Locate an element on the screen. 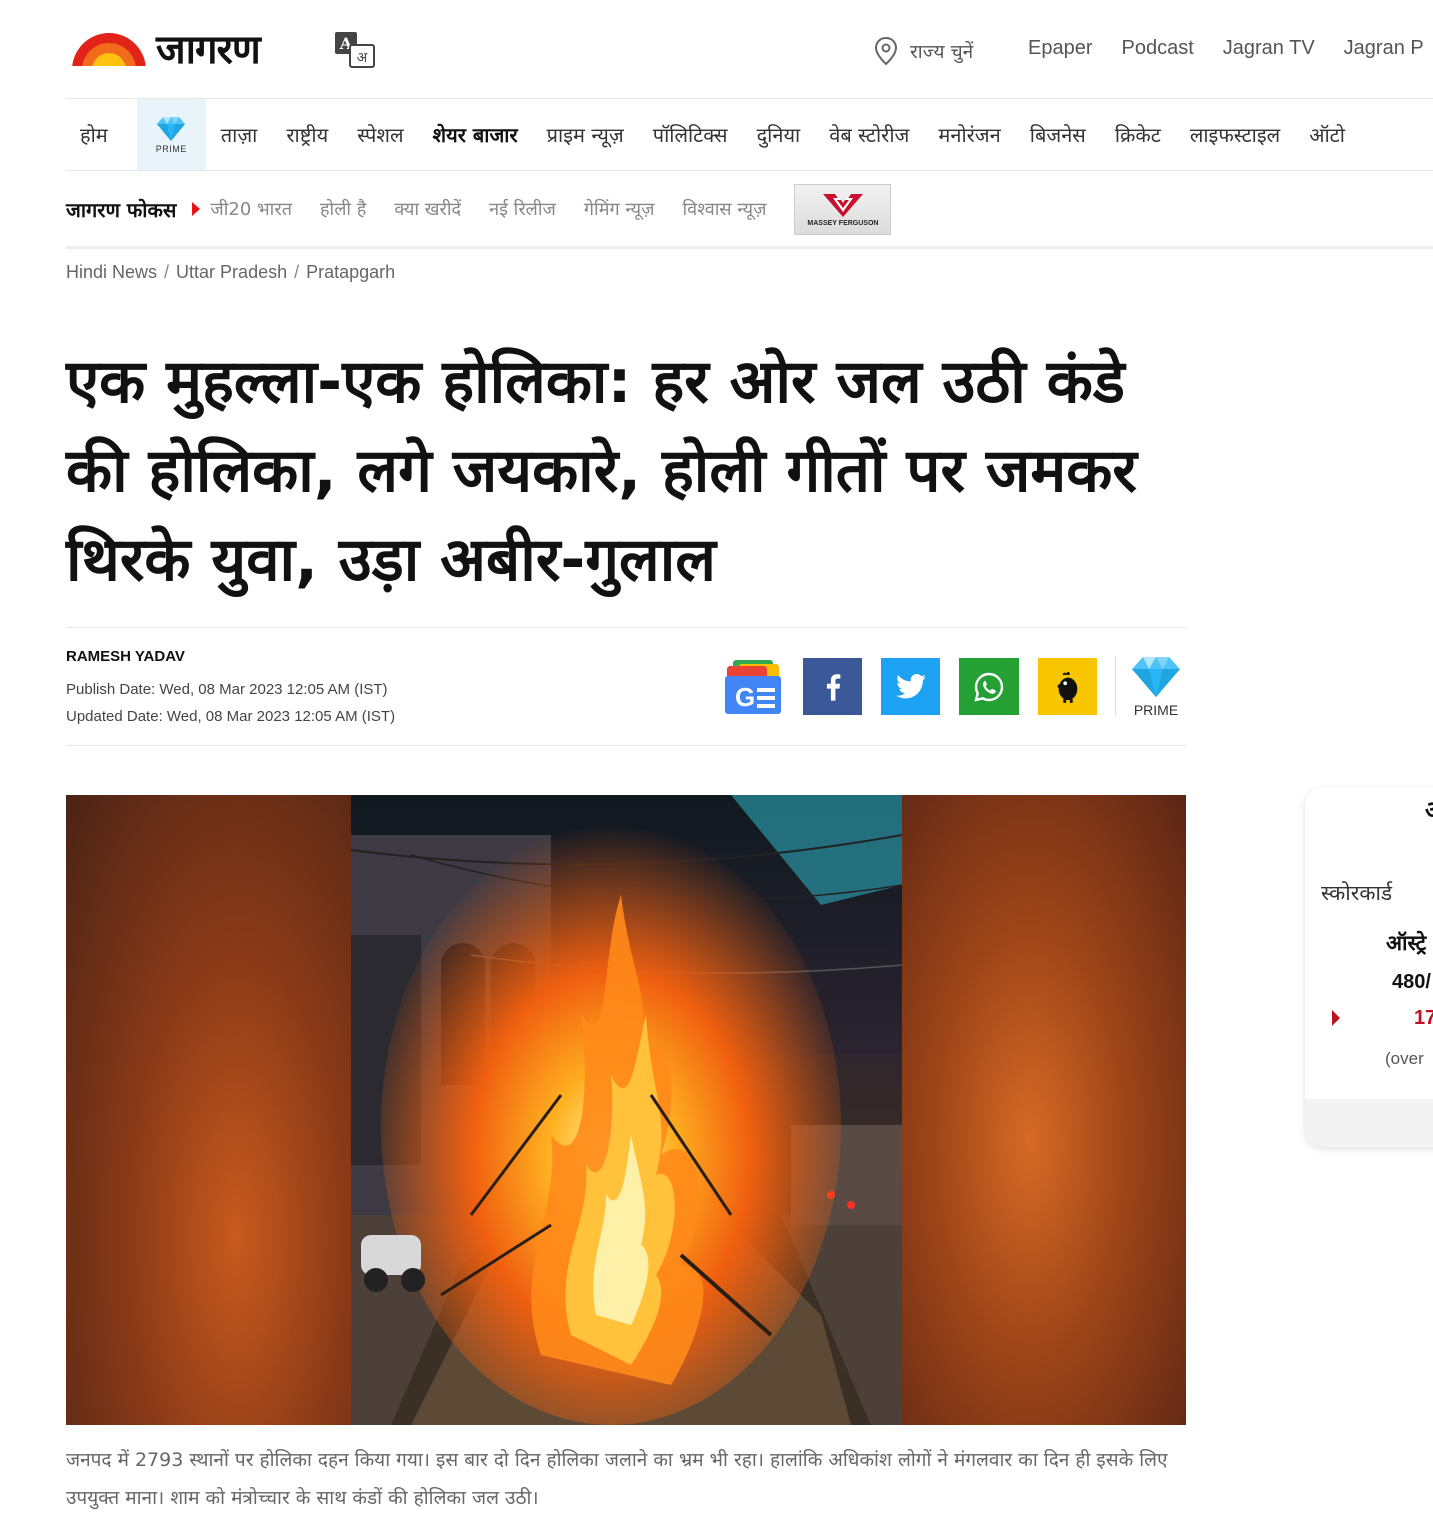 The width and height of the screenshot is (1433, 1531). share-divider is located at coordinates (1115, 686).